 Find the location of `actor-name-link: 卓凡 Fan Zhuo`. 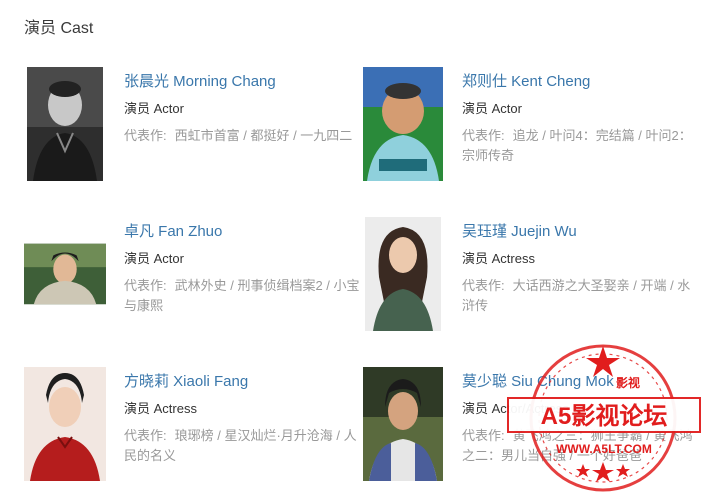

actor-name-link: 卓凡 Fan Zhuo is located at coordinates (242, 232).